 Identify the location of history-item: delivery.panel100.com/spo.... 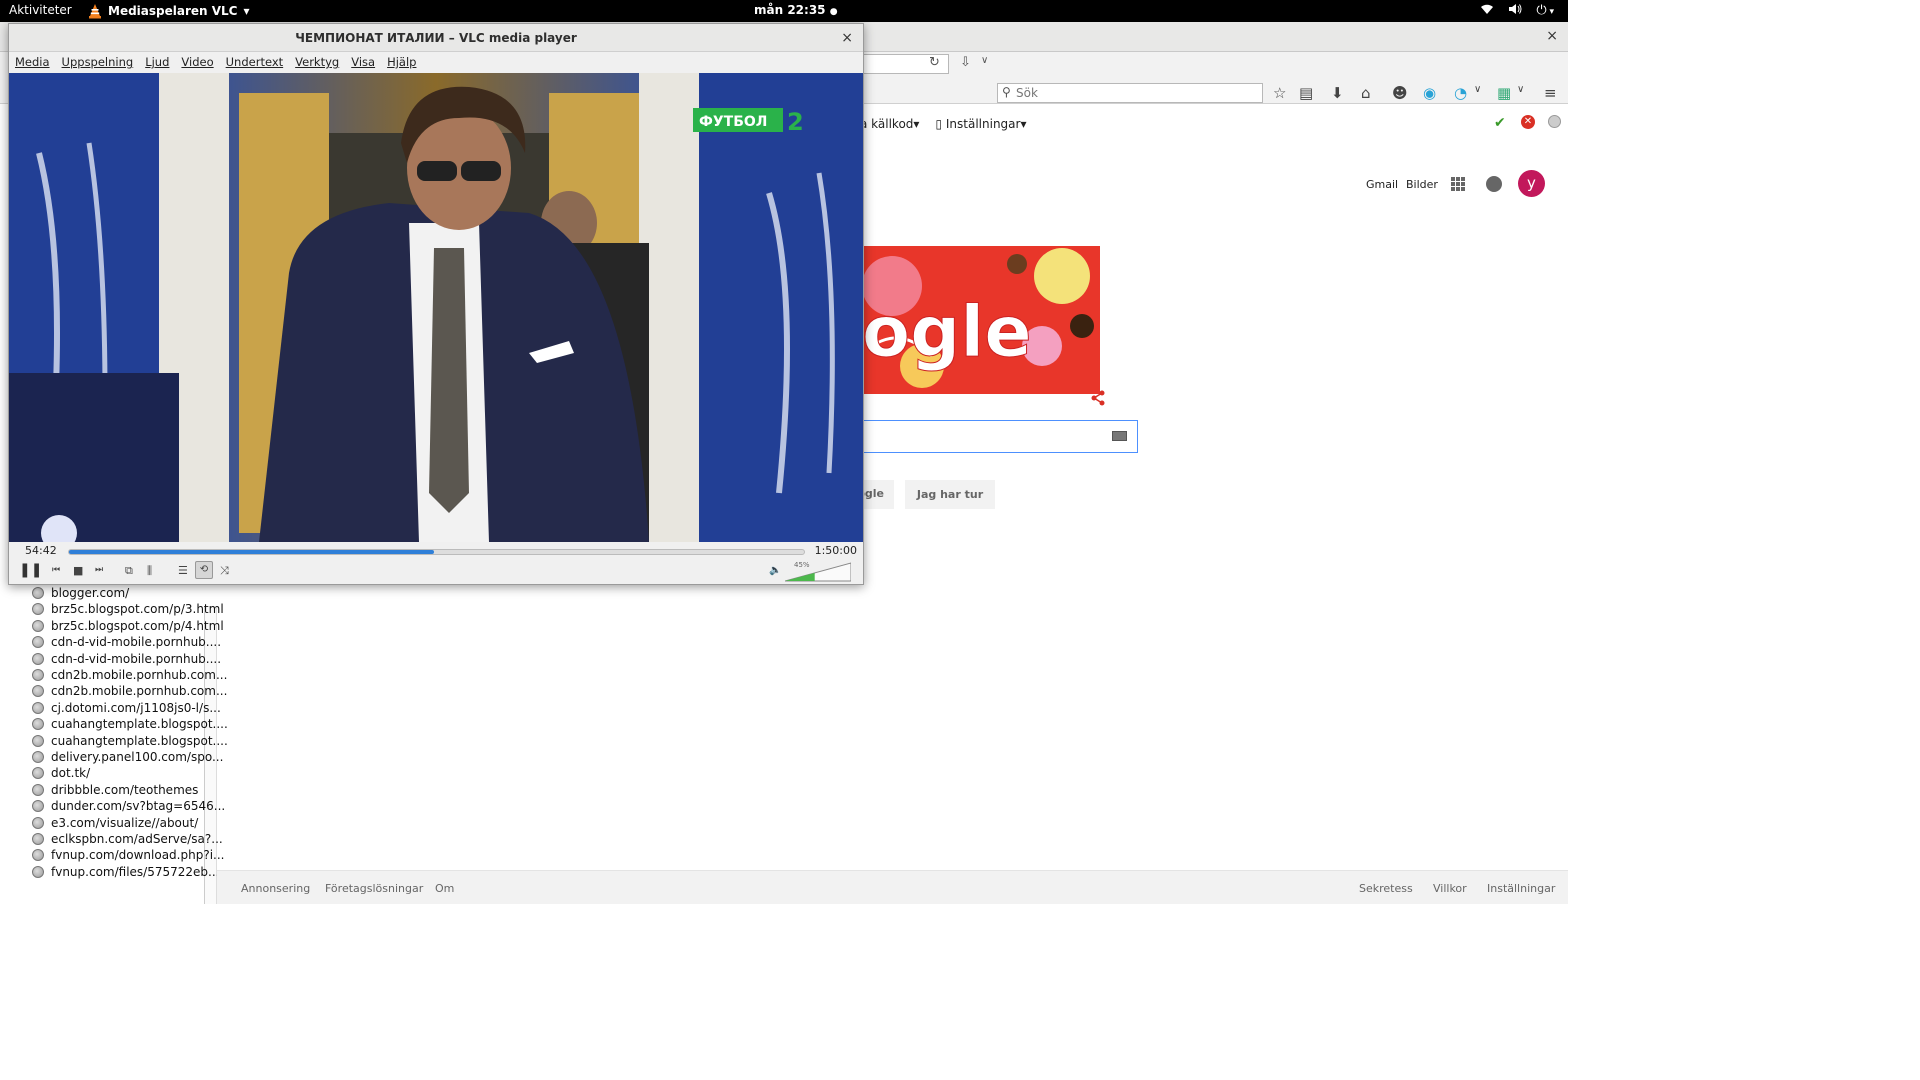
(127, 757).